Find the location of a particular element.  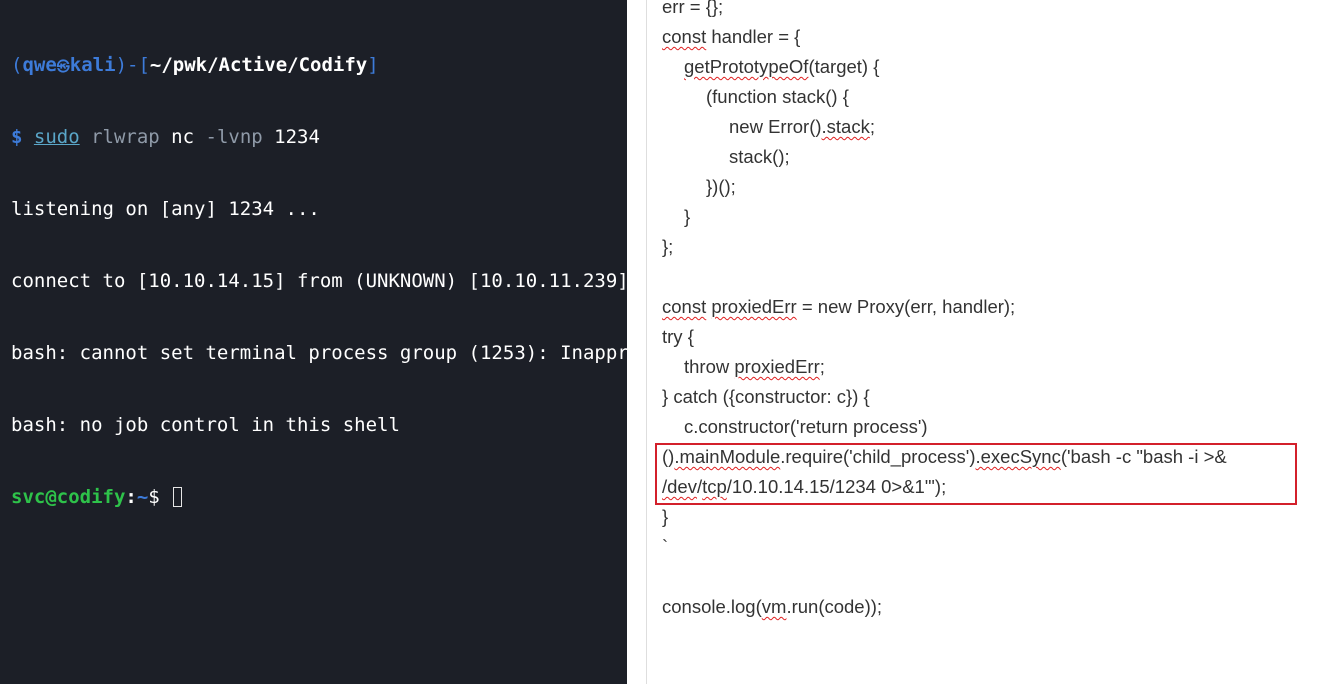

command-flag: -lvnp is located at coordinates (228, 137).